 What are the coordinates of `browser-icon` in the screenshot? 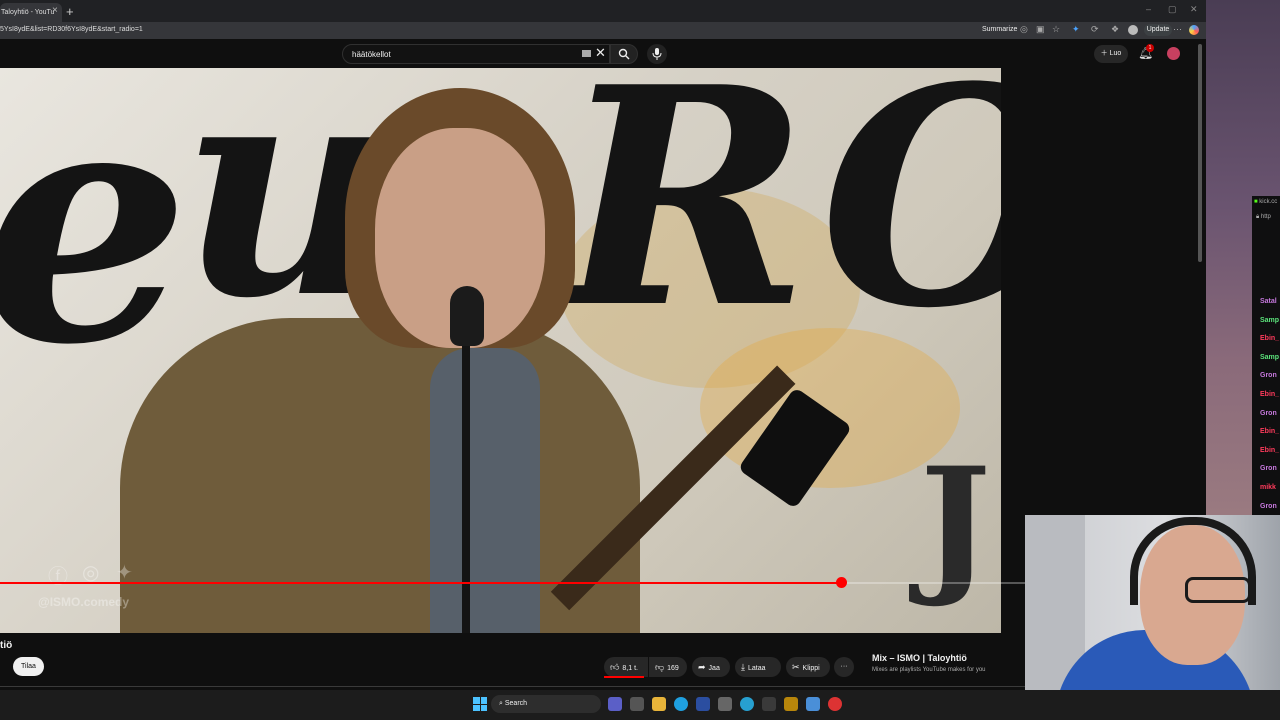 It's located at (747, 704).